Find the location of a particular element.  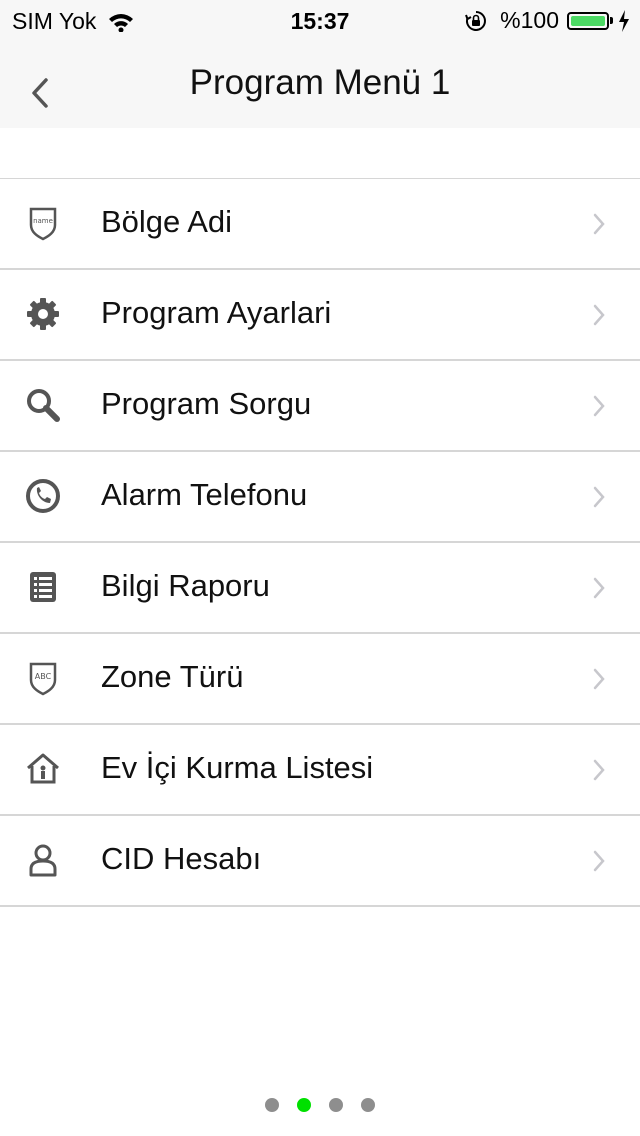

status-bar: SIM Yok 15:37 %100 is located at coordinates (320, 20).